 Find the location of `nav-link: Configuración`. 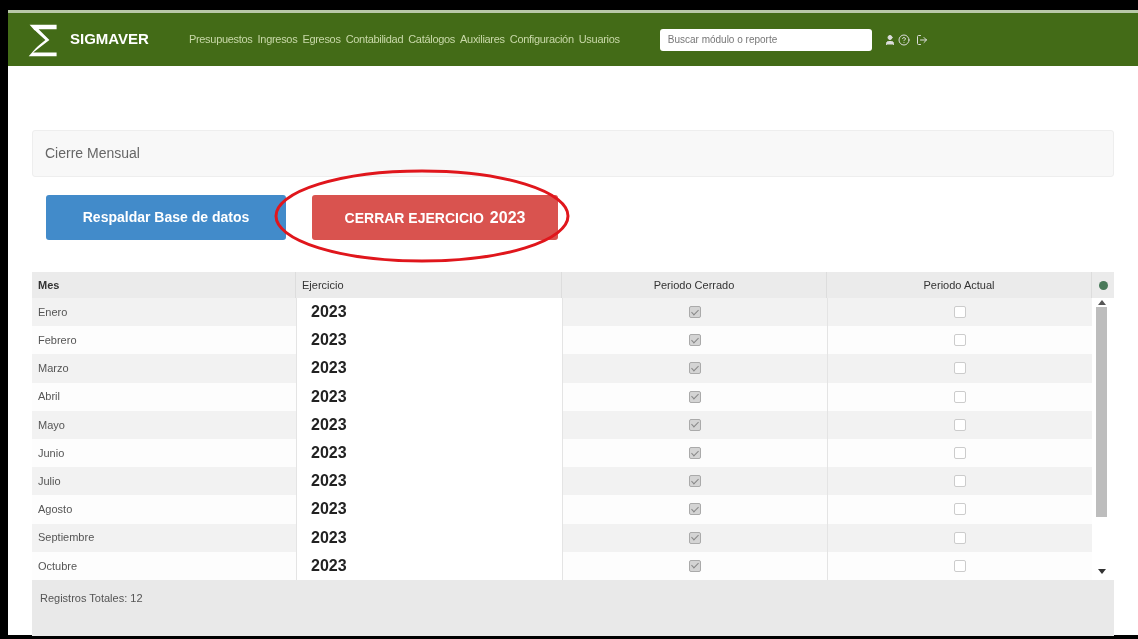

nav-link: Configuración is located at coordinates (541, 39).